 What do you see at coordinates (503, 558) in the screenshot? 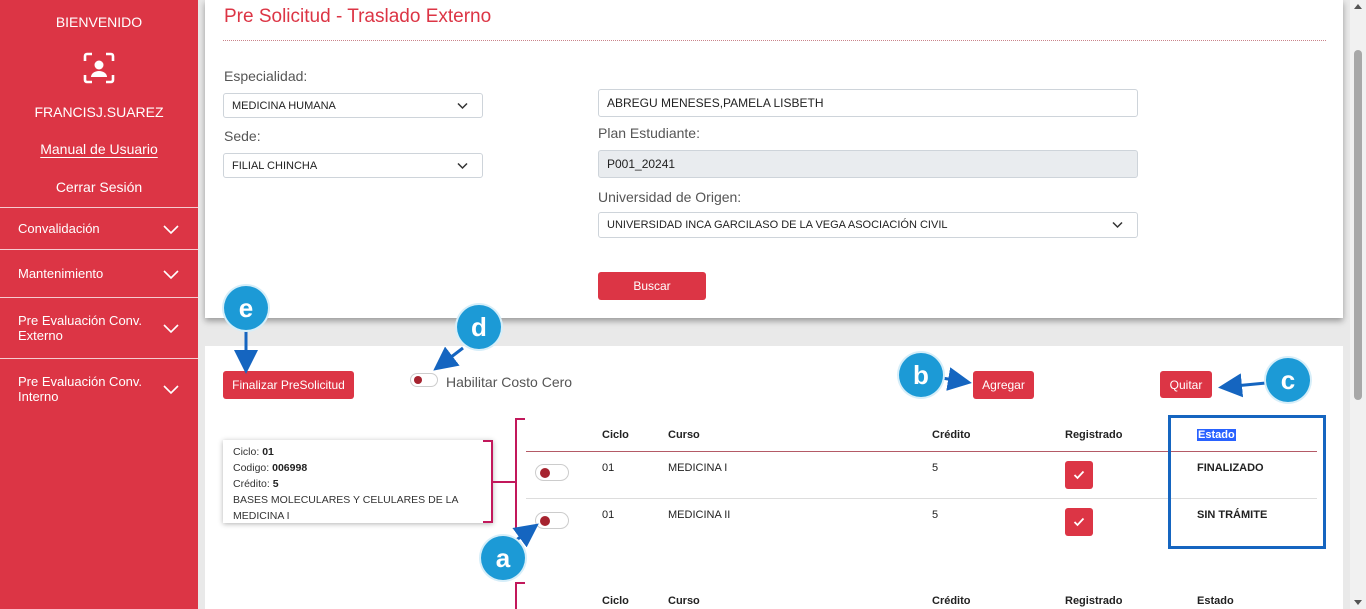
I see `annotation-badge-a: a` at bounding box center [503, 558].